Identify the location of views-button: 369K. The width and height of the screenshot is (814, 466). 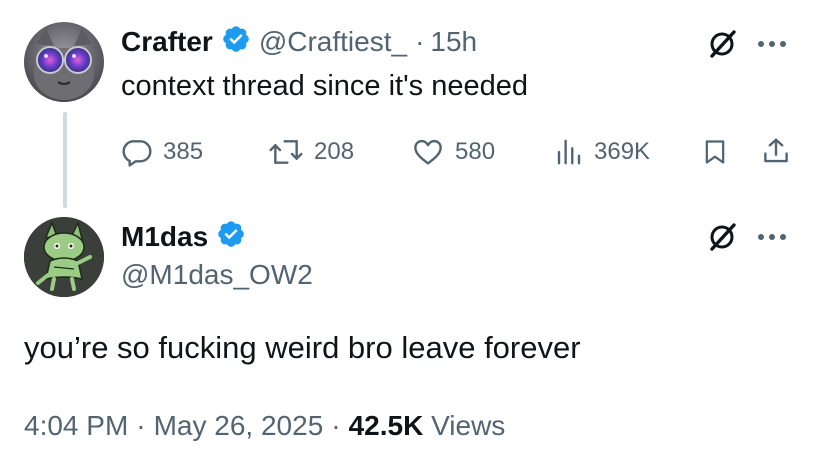
(602, 152).